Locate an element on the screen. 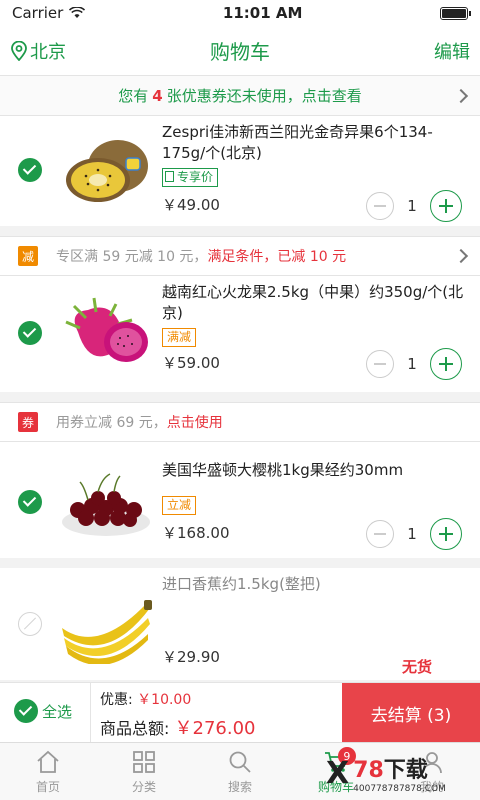 This screenshot has width=480, height=800. location-label: 北京 is located at coordinates (48, 52).